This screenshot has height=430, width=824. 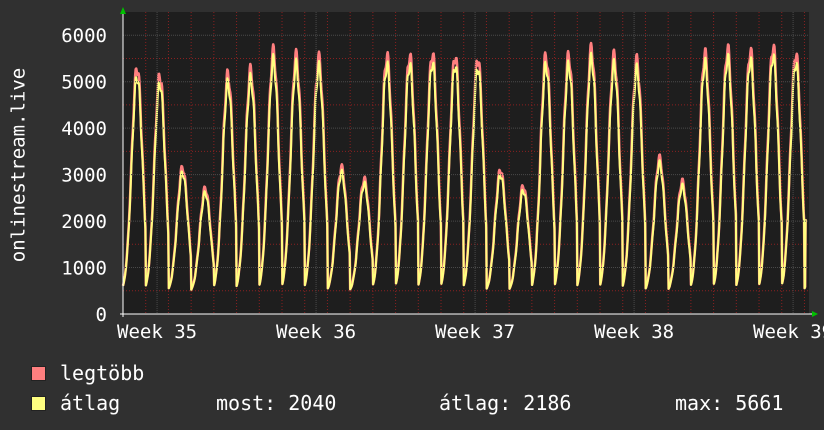 What do you see at coordinates (84, 269) in the screenshot?
I see `y-tick-label: 1000` at bounding box center [84, 269].